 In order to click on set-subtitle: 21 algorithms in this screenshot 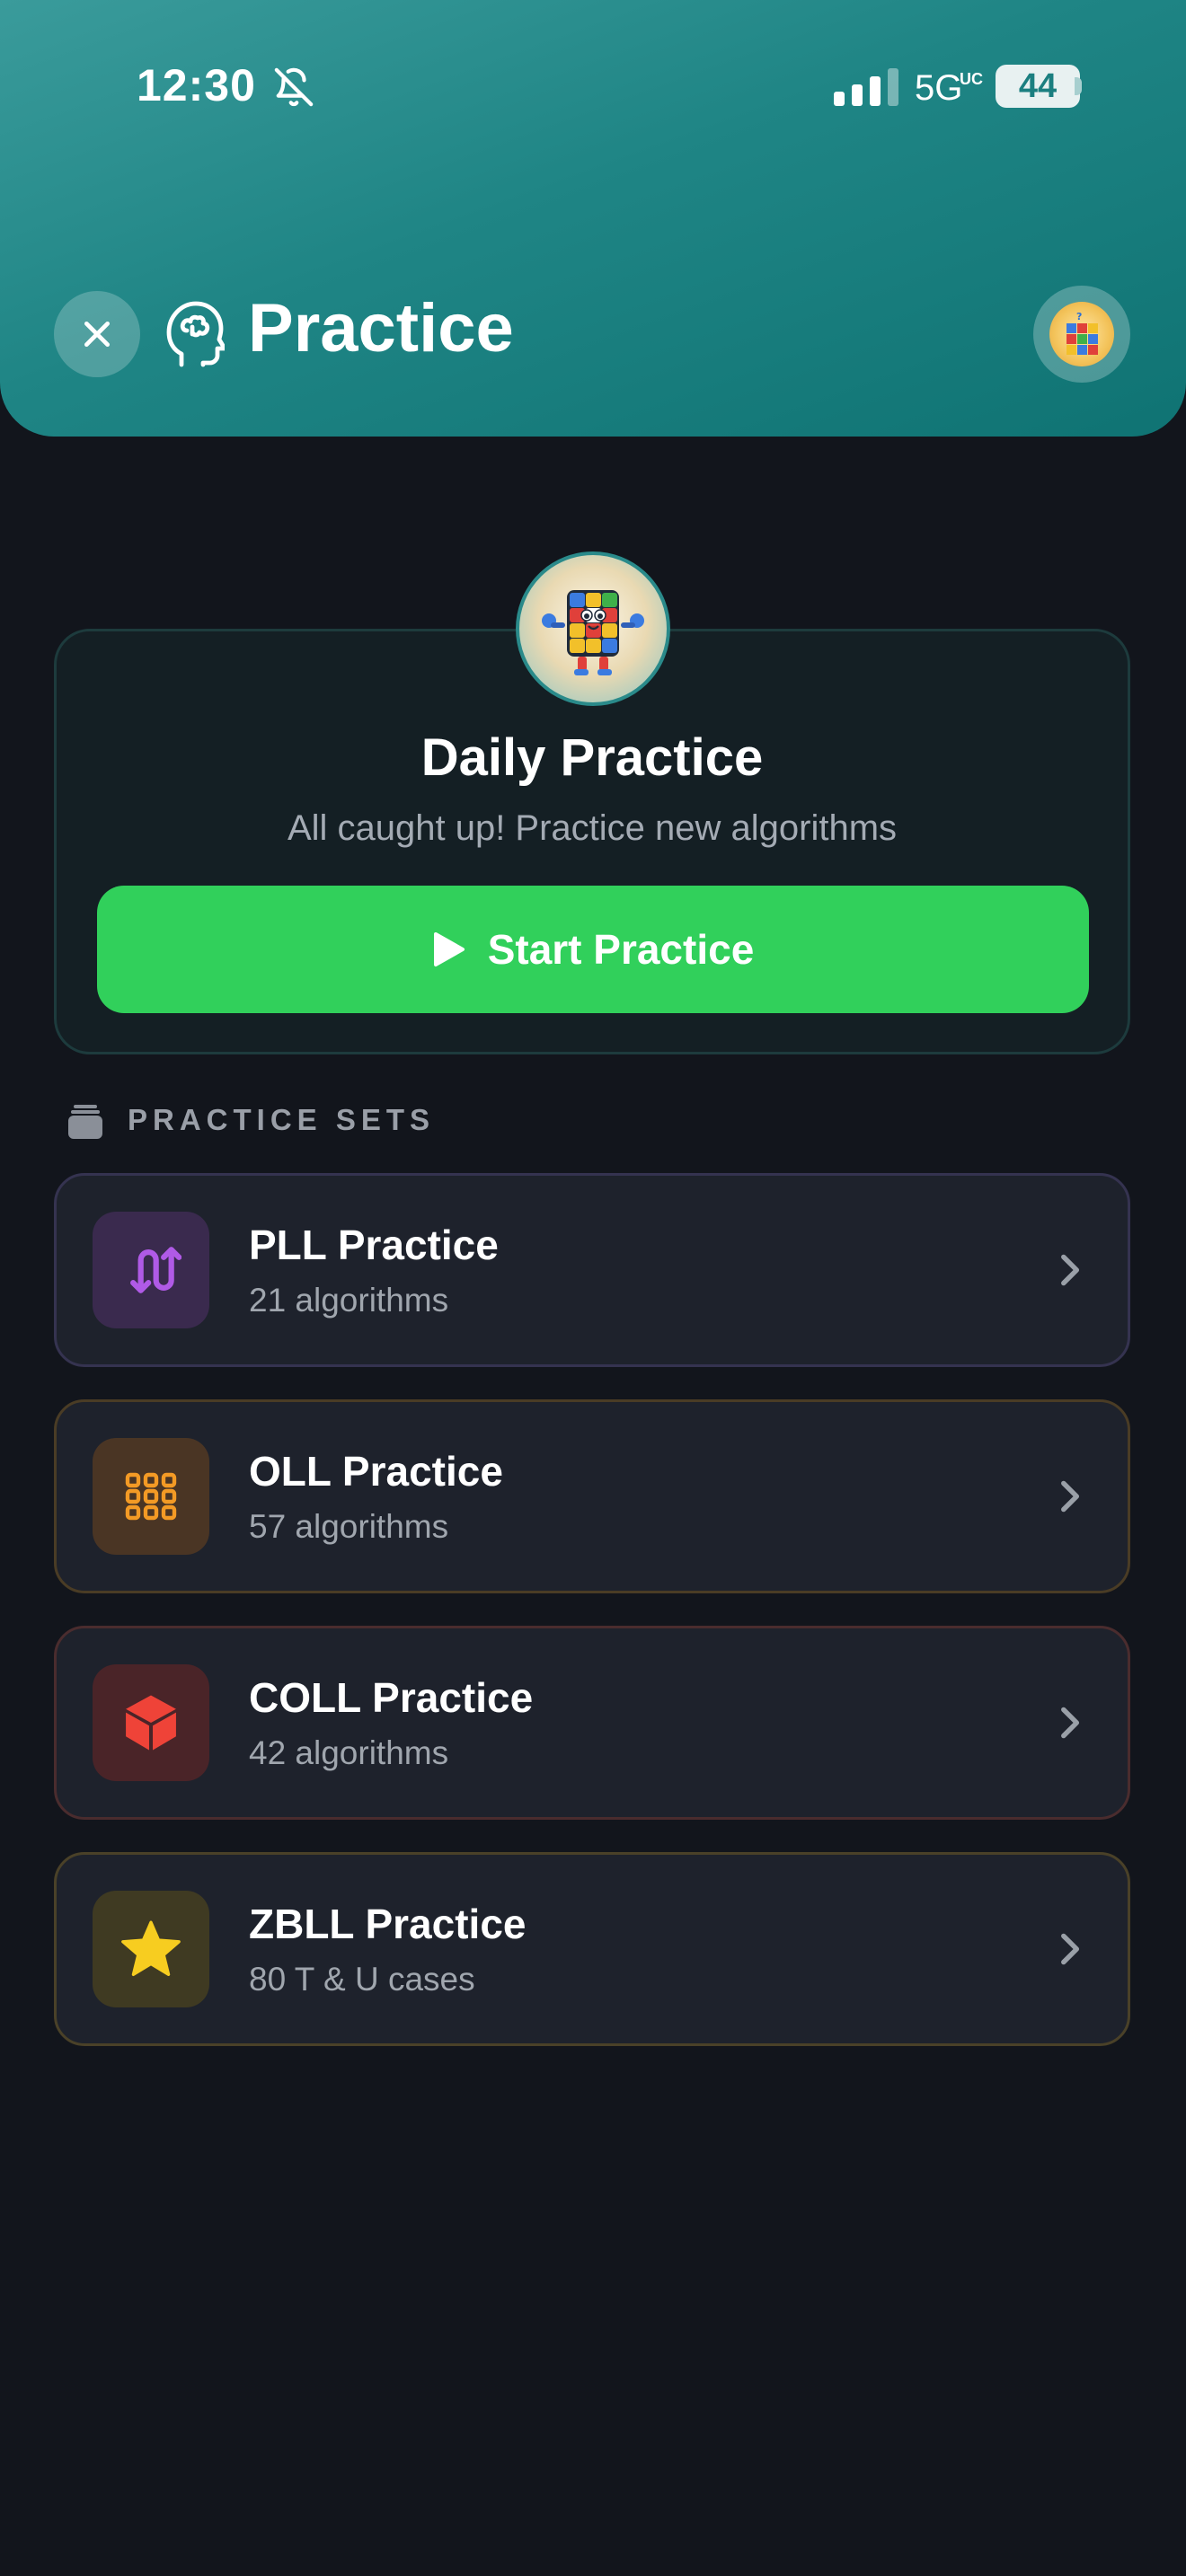, I will do `click(349, 1300)`.